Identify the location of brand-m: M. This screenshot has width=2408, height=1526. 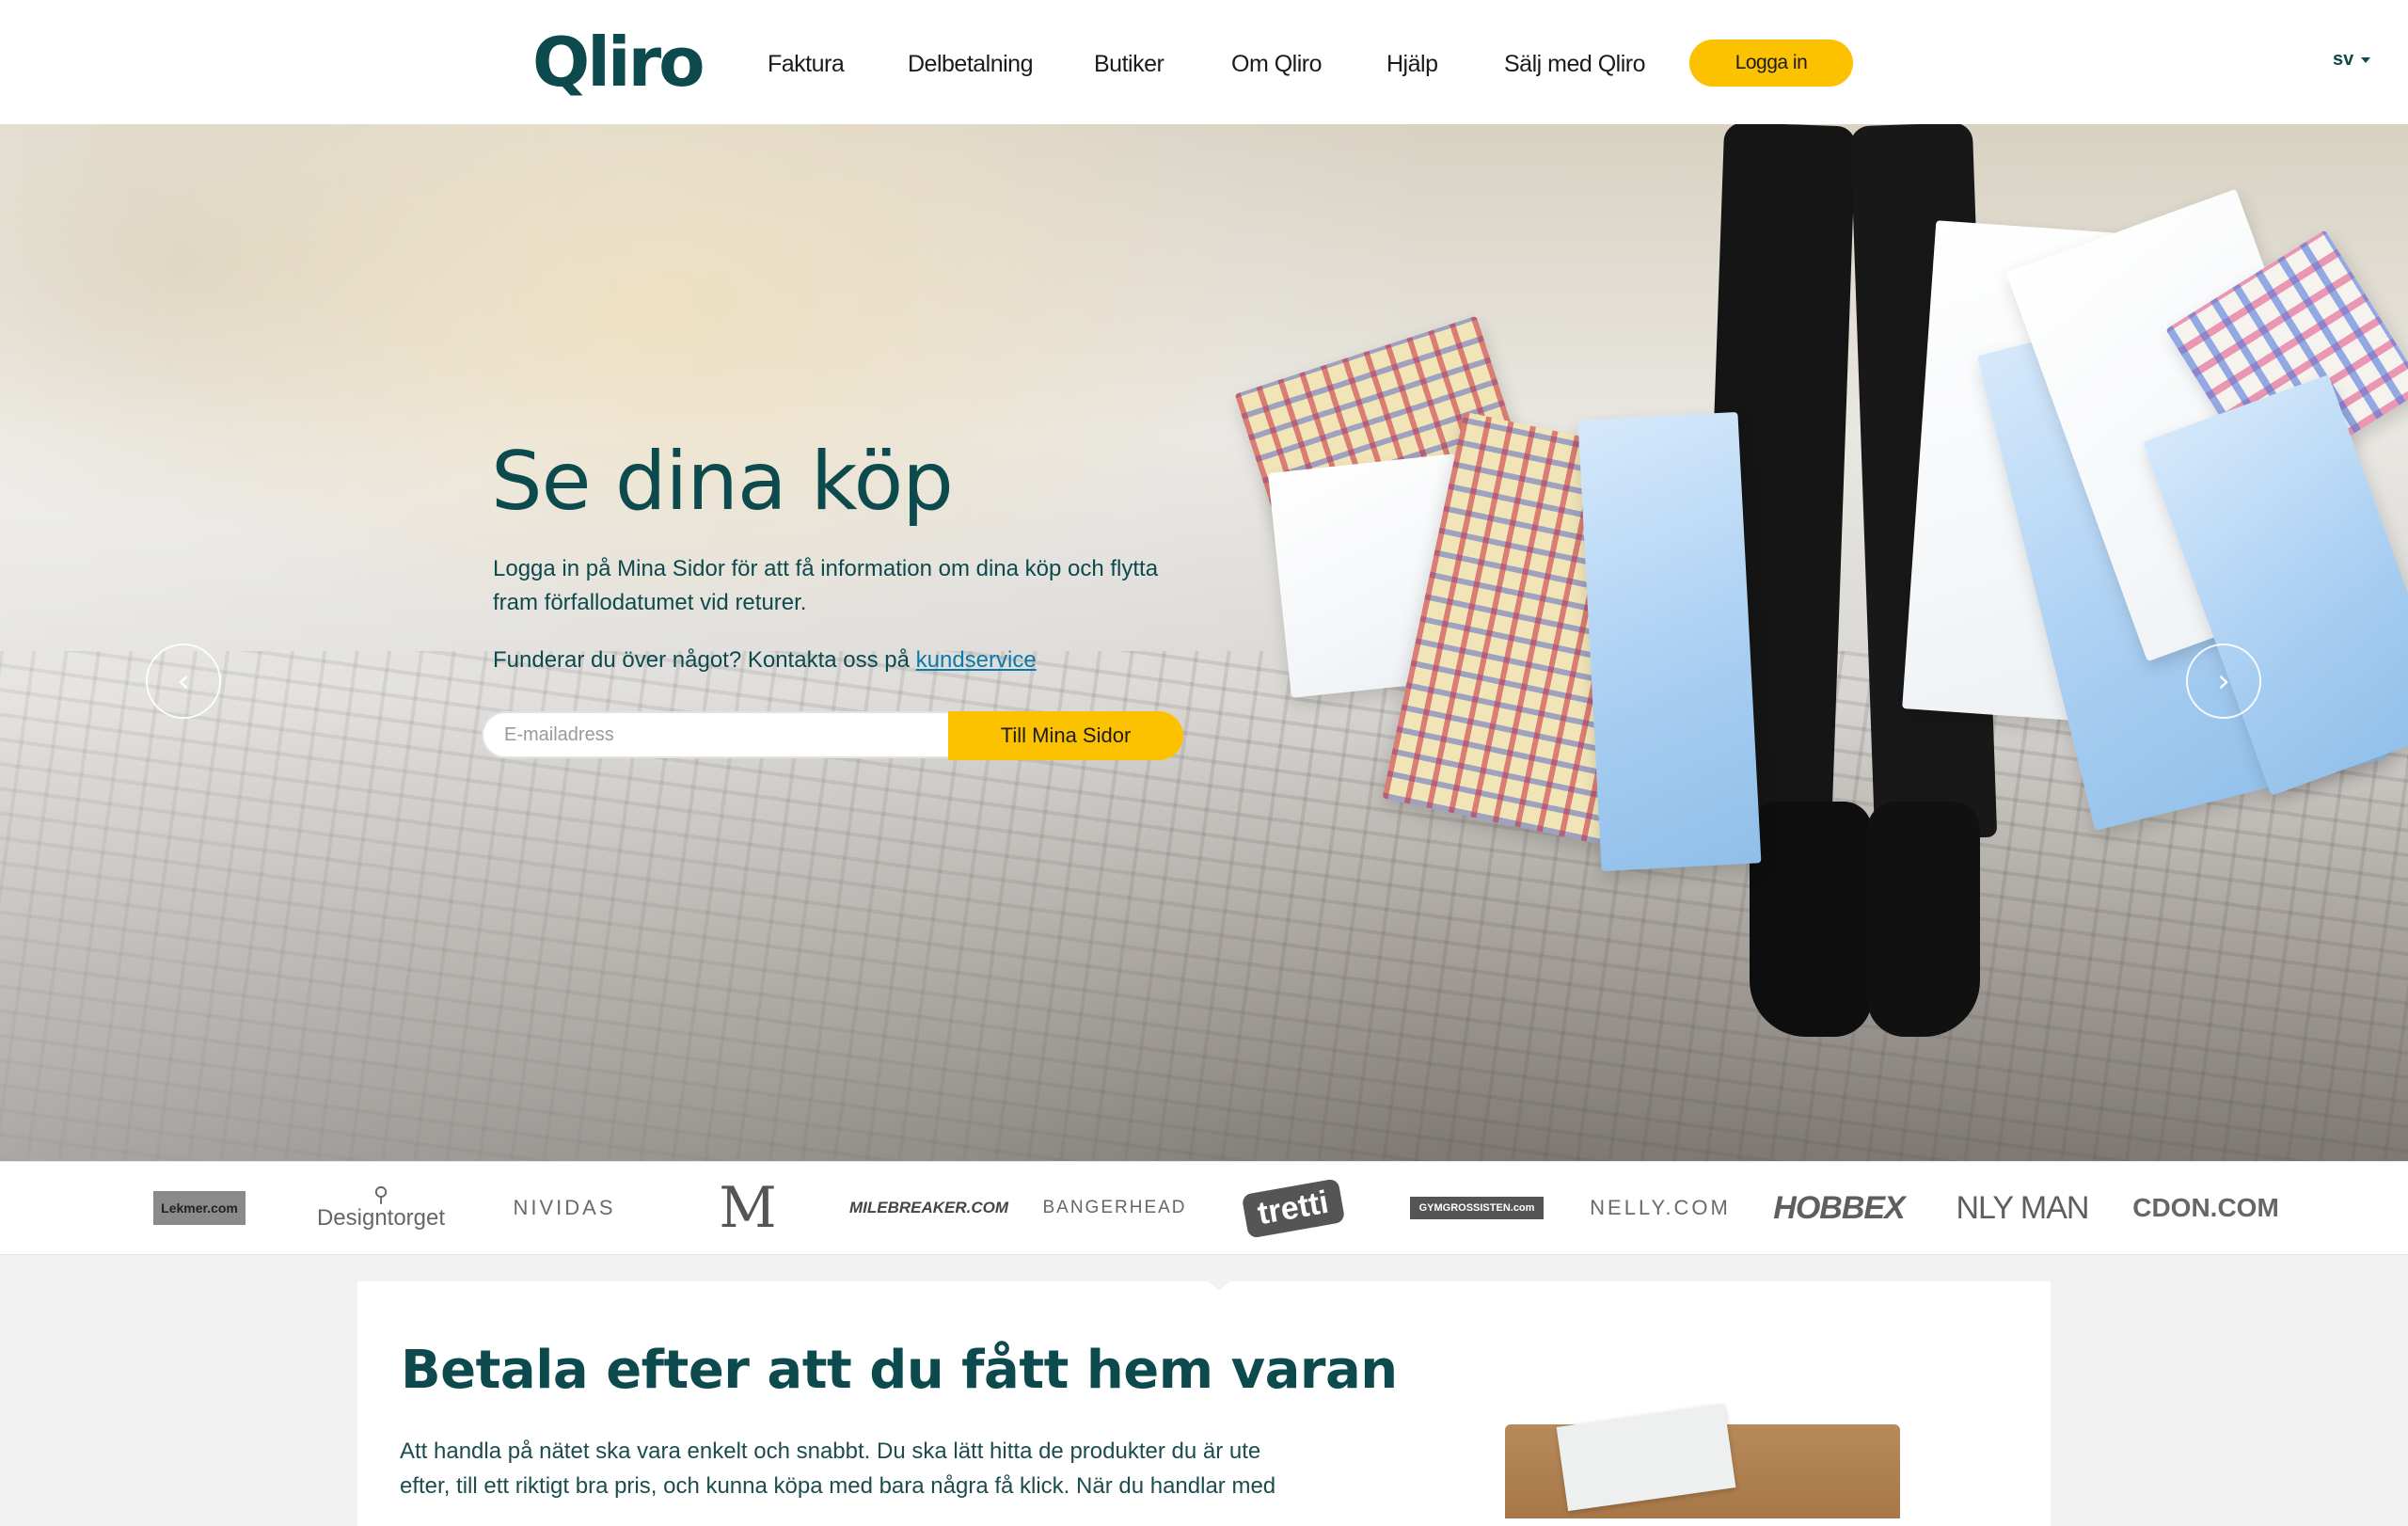
(748, 1208).